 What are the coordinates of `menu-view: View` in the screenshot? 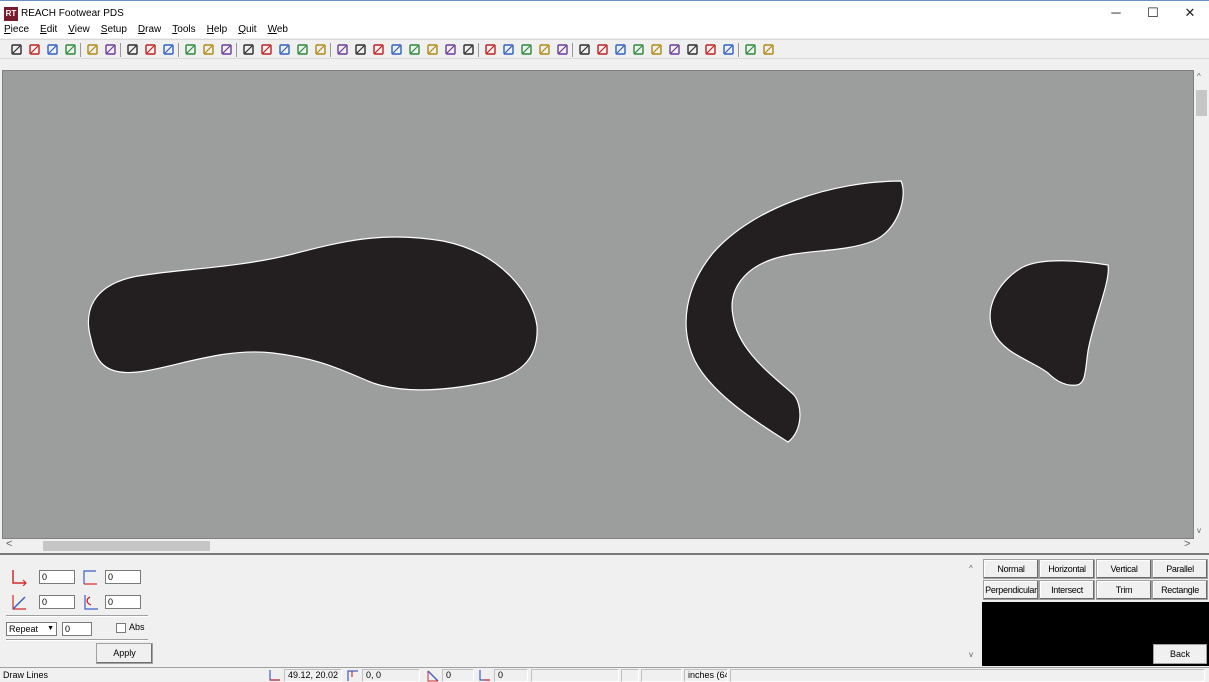 It's located at (79, 30).